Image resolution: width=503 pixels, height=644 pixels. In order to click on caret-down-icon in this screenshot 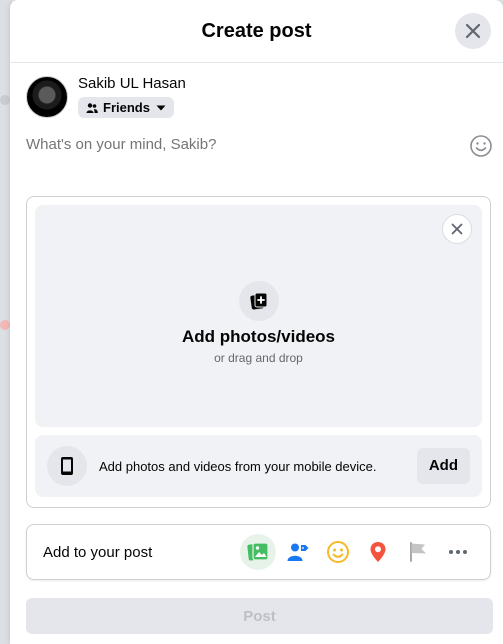, I will do `click(161, 108)`.